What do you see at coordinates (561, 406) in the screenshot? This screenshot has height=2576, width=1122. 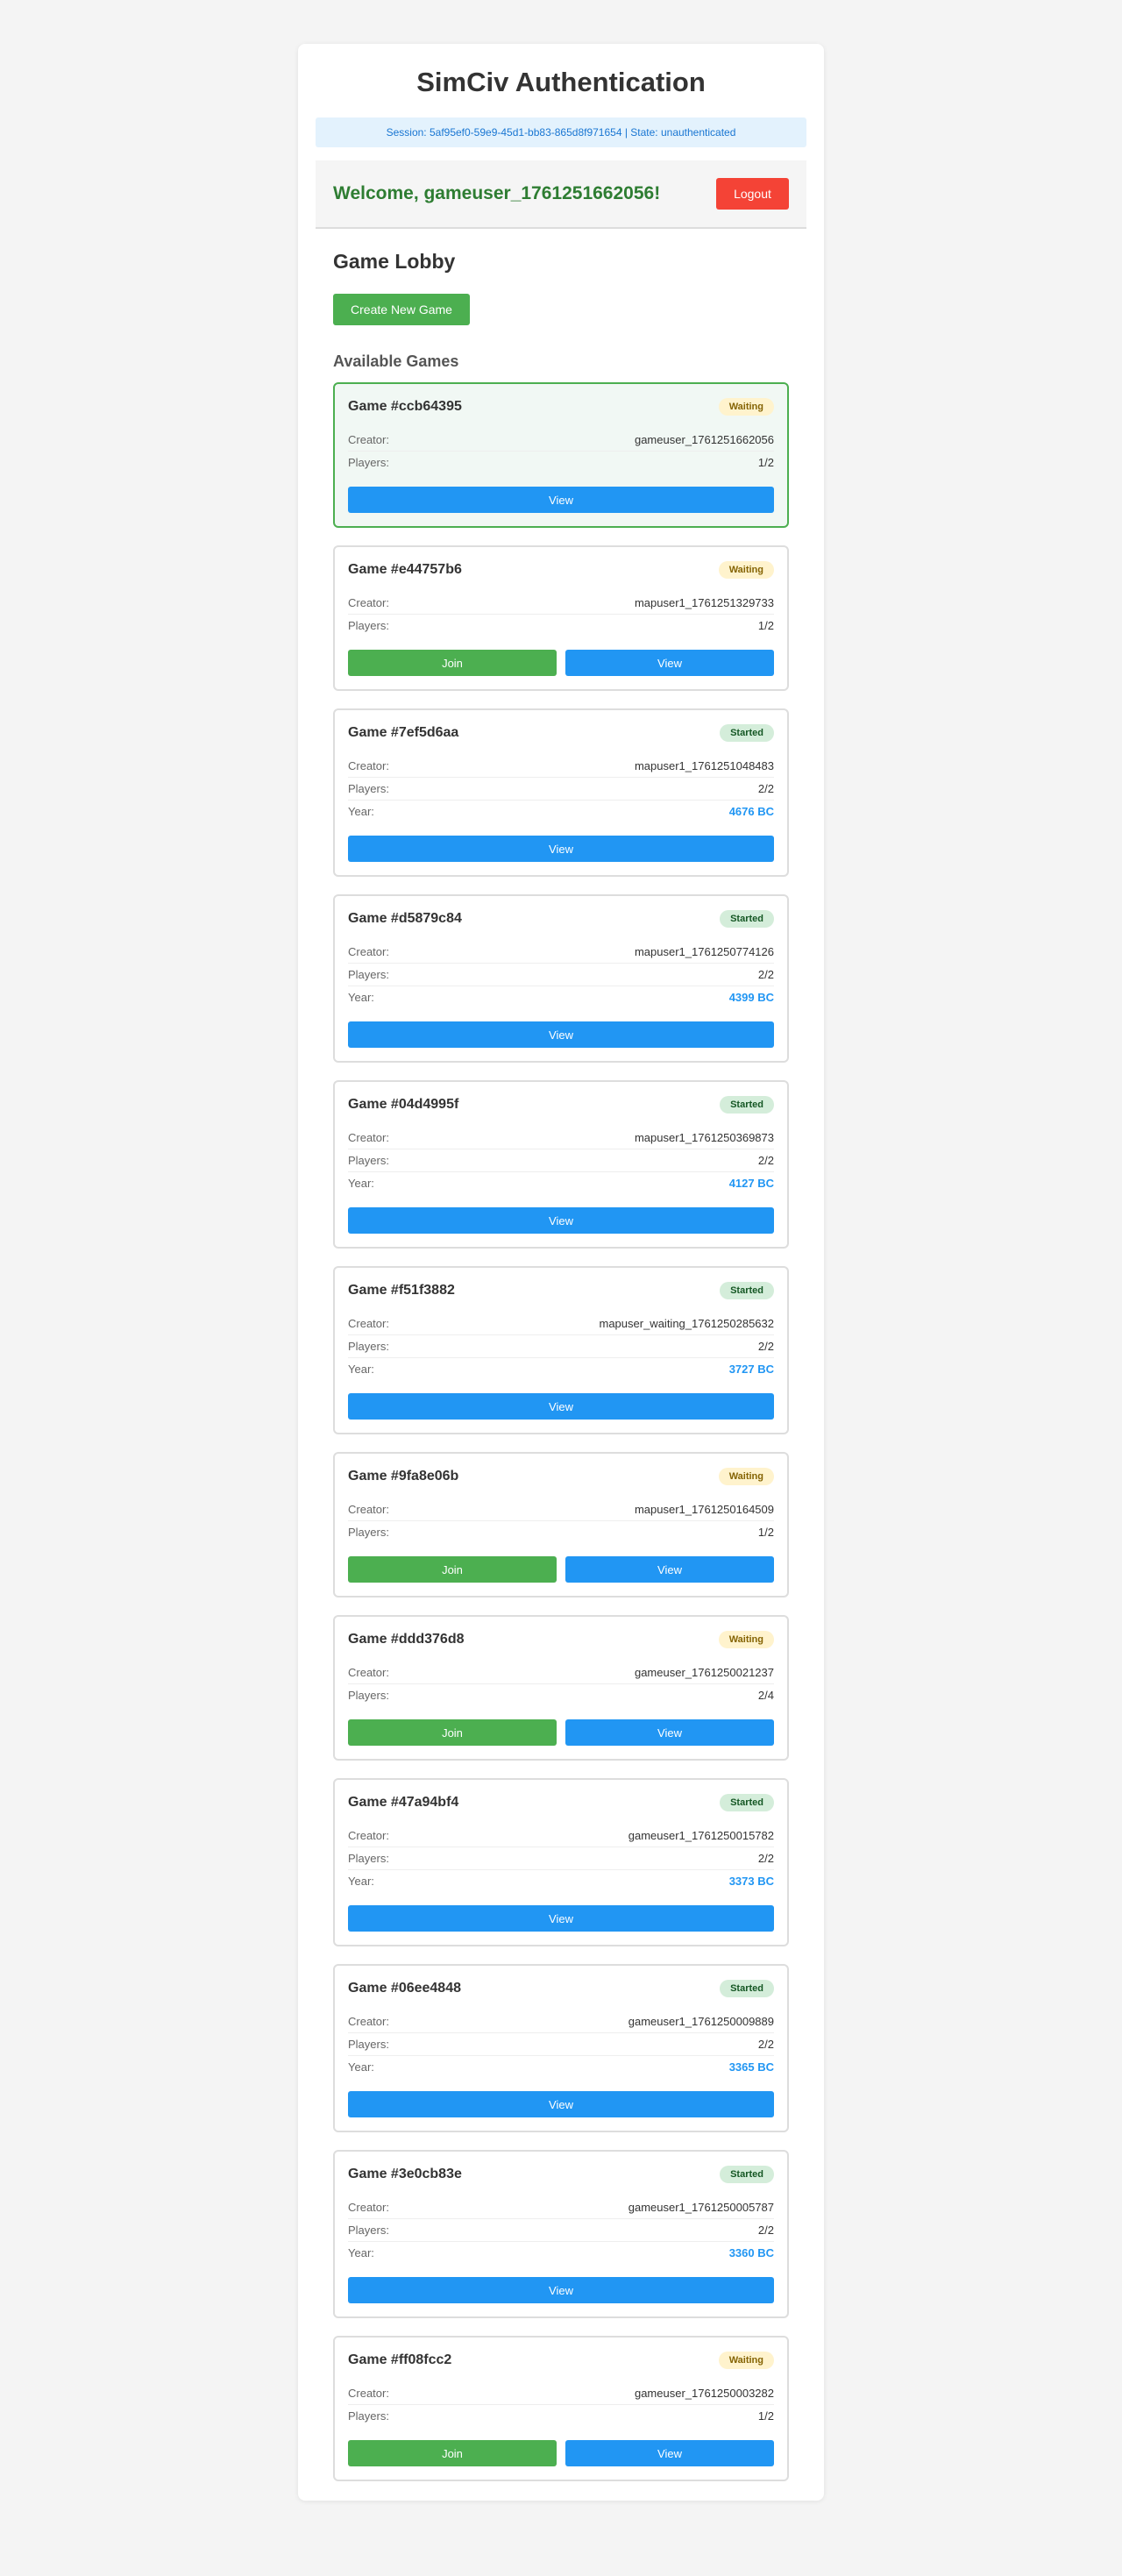 I see `game-card-header: Game #ccb64395 Waiting` at bounding box center [561, 406].